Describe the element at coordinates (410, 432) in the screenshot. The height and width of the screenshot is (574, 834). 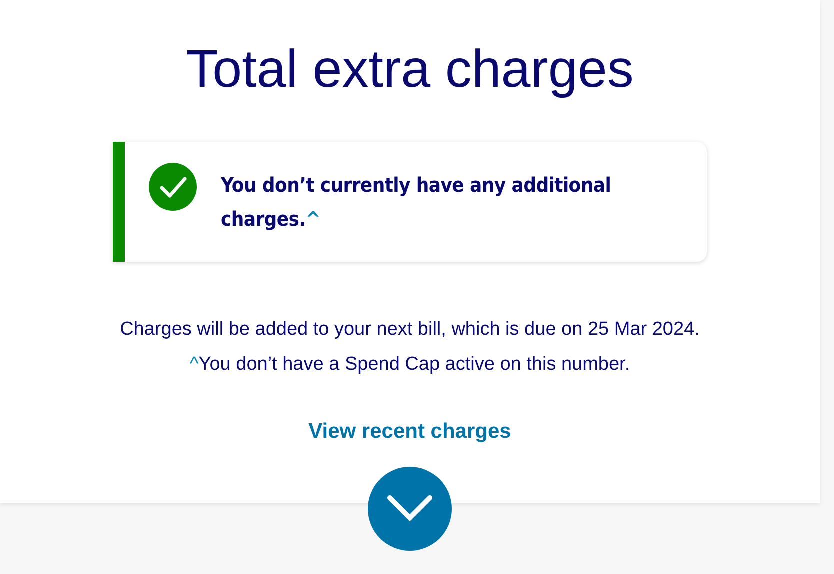
I see `view-recent-charges-link: View recent charges` at that location.